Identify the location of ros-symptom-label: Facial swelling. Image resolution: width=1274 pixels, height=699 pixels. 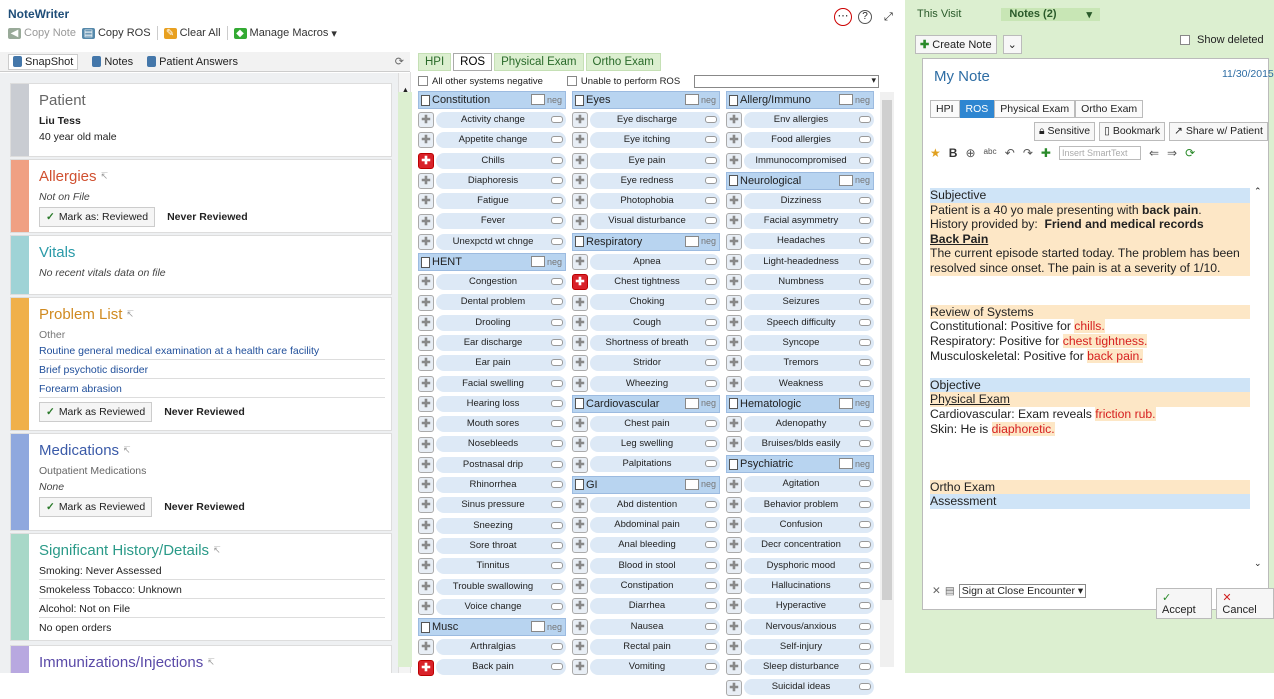
(501, 383).